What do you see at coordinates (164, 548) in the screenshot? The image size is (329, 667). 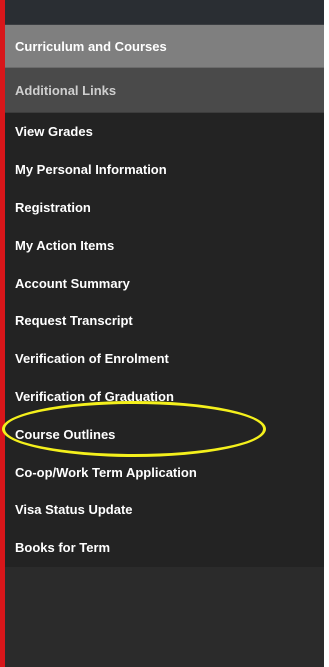 I see `menu-item-books-for-term: Books for Term` at bounding box center [164, 548].